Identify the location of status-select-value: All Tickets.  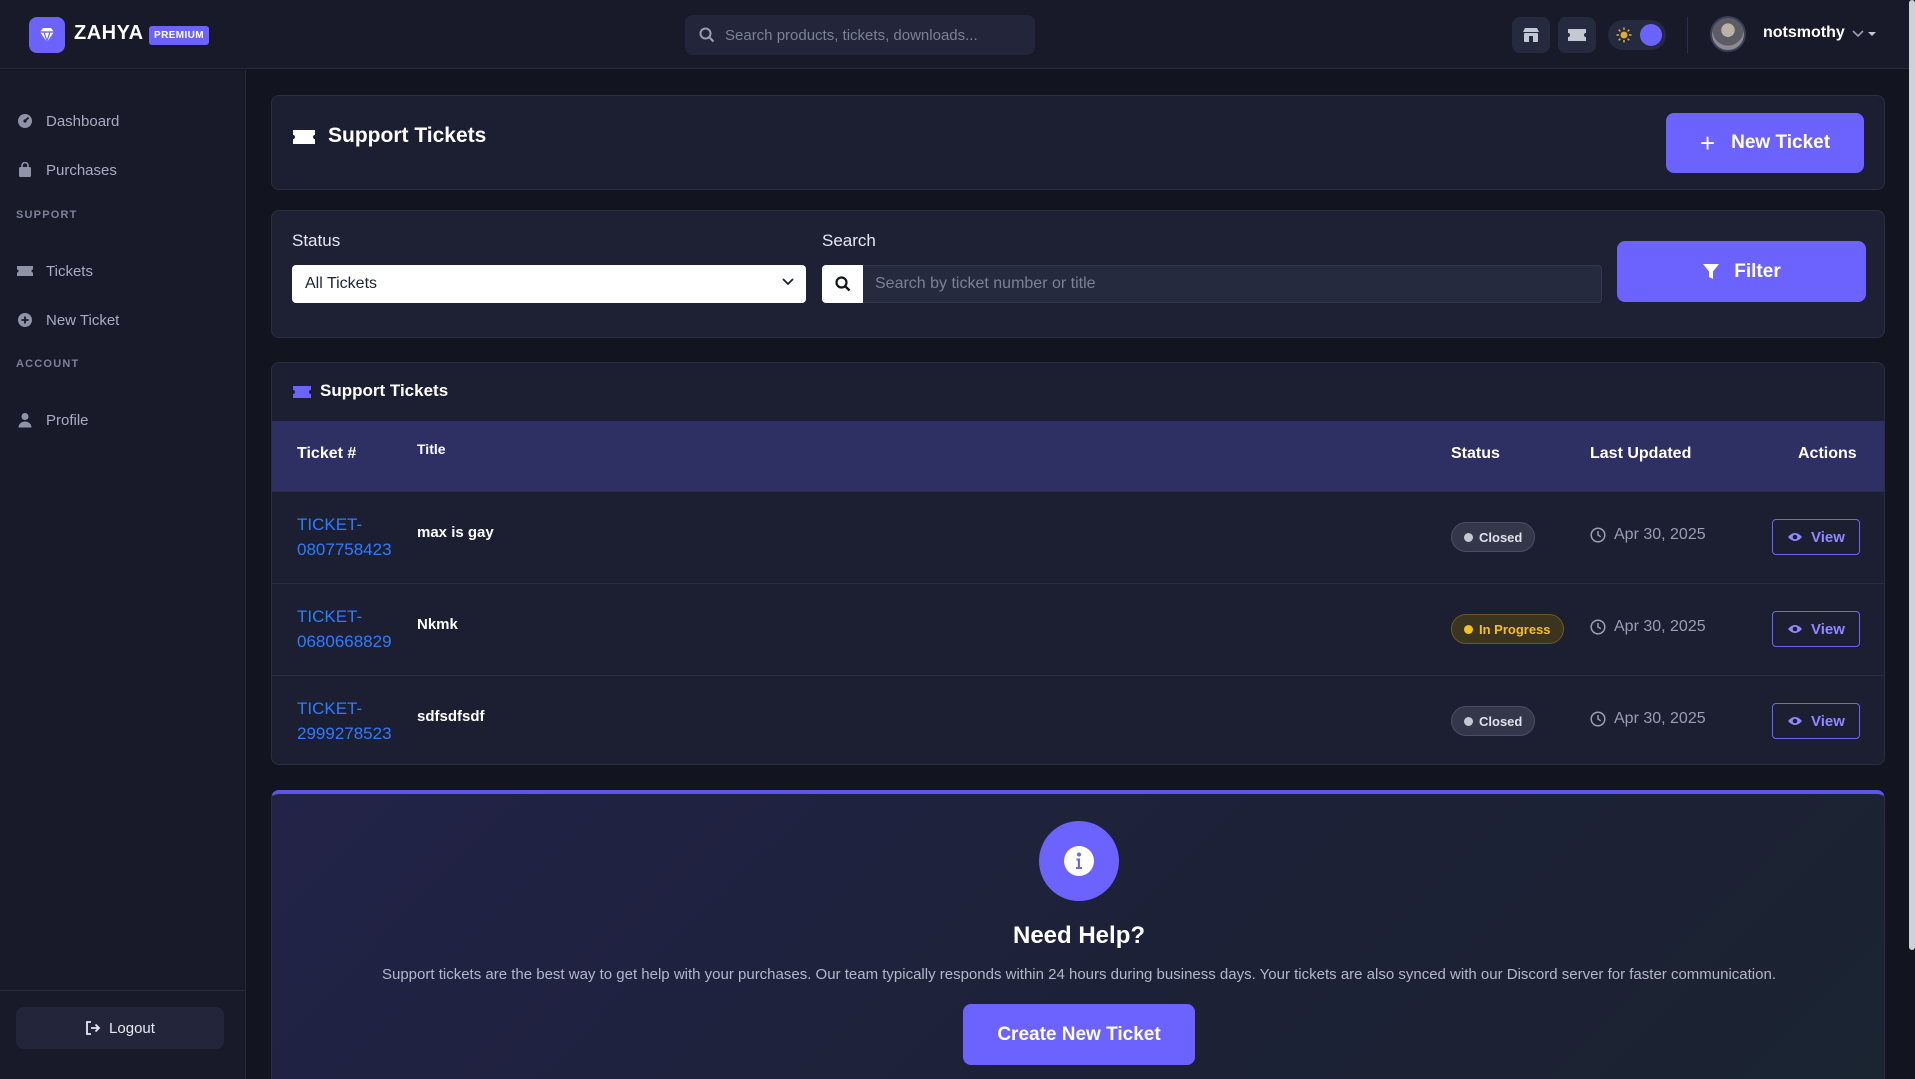
(341, 283).